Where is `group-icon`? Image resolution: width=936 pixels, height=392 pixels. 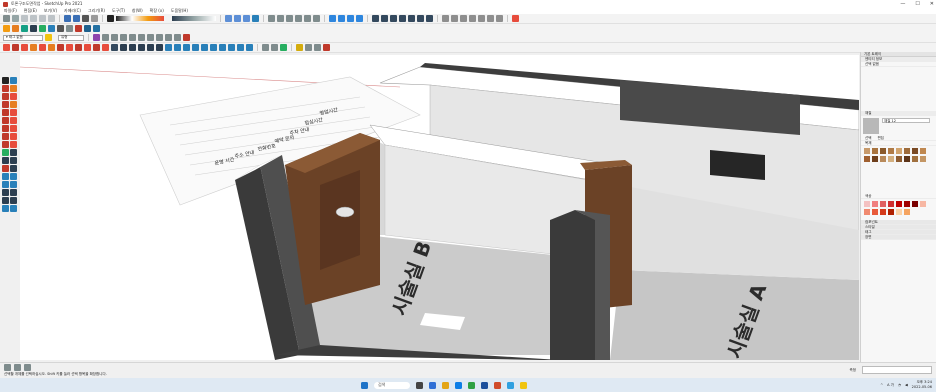
group-icon is located at coordinates (240, 47).